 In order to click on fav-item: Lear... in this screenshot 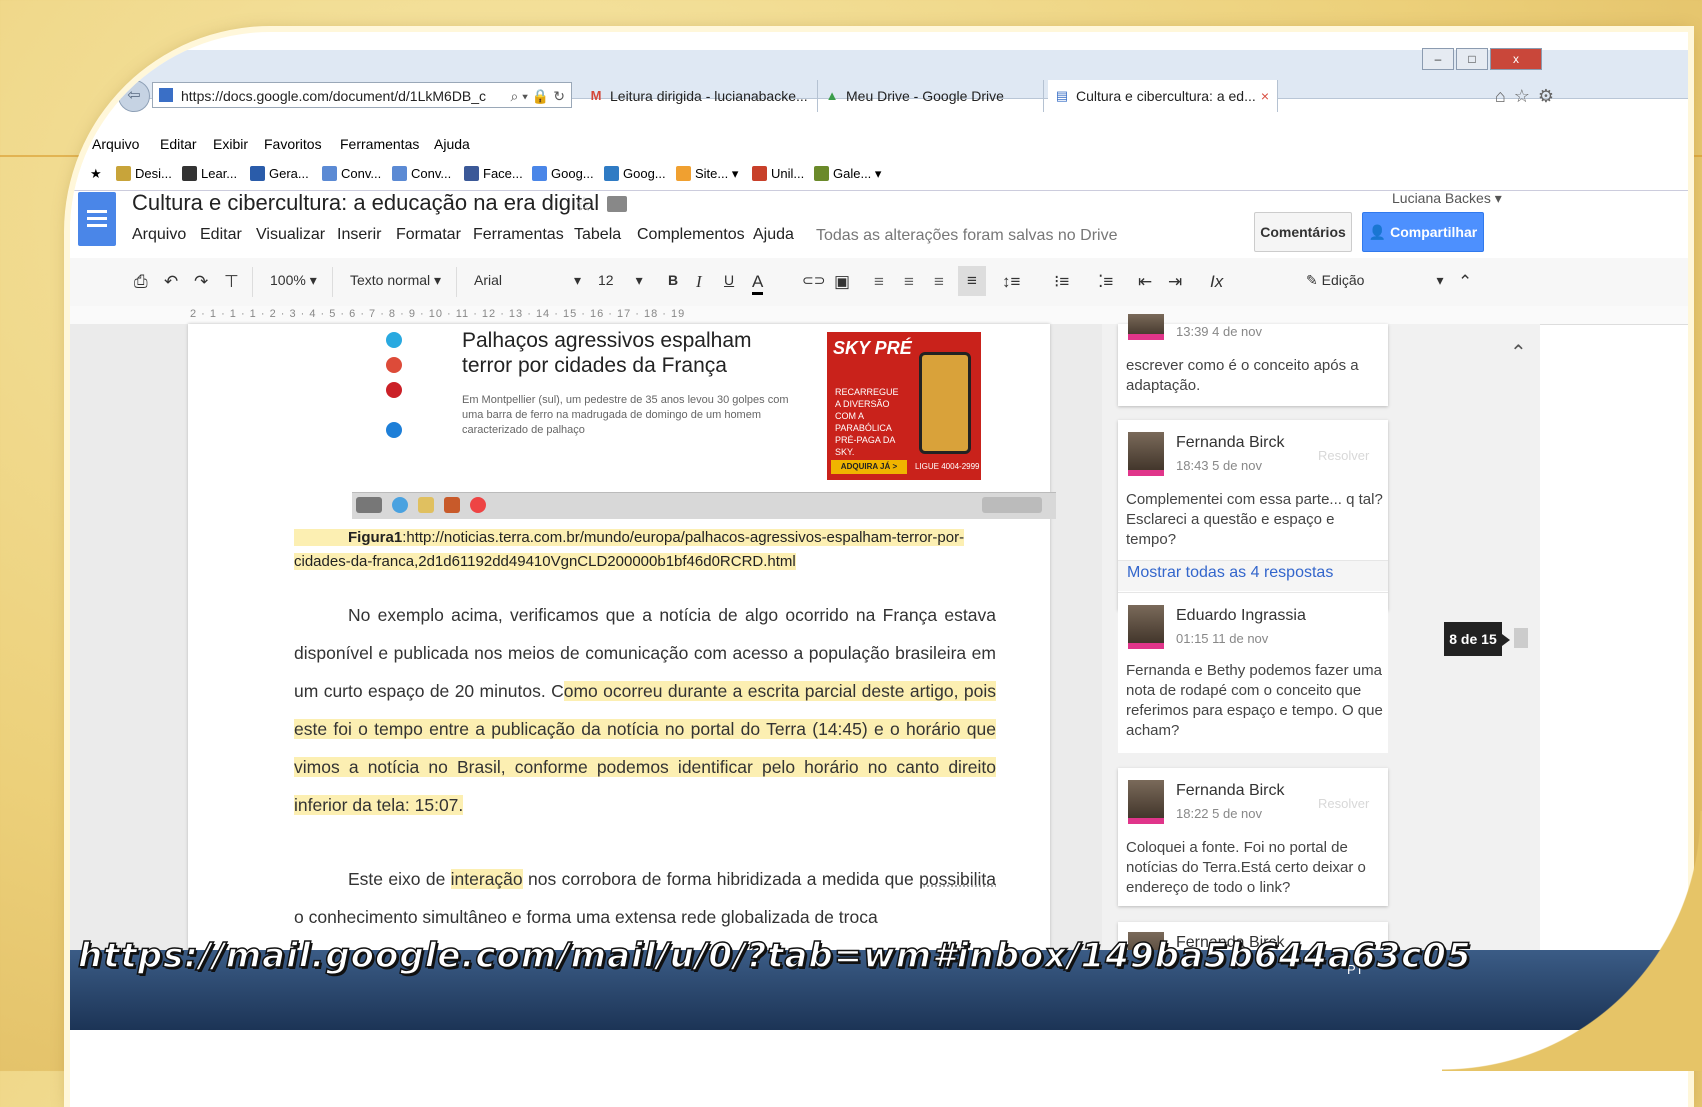, I will do `click(209, 173)`.